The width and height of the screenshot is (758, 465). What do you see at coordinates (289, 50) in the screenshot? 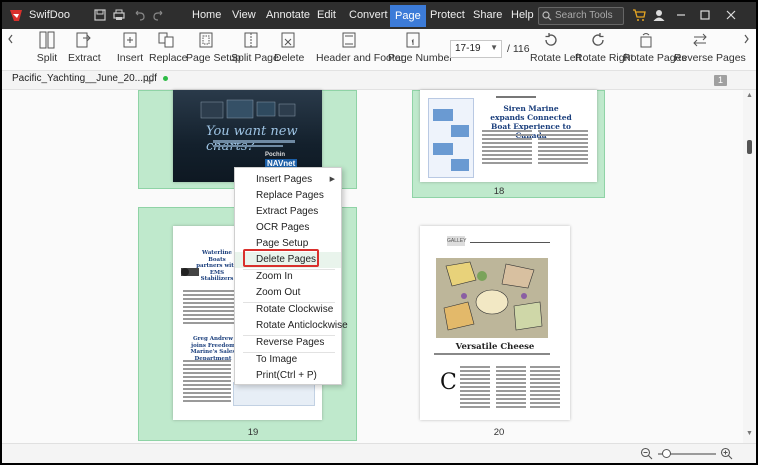
I see `delete-button: Delete` at bounding box center [289, 50].